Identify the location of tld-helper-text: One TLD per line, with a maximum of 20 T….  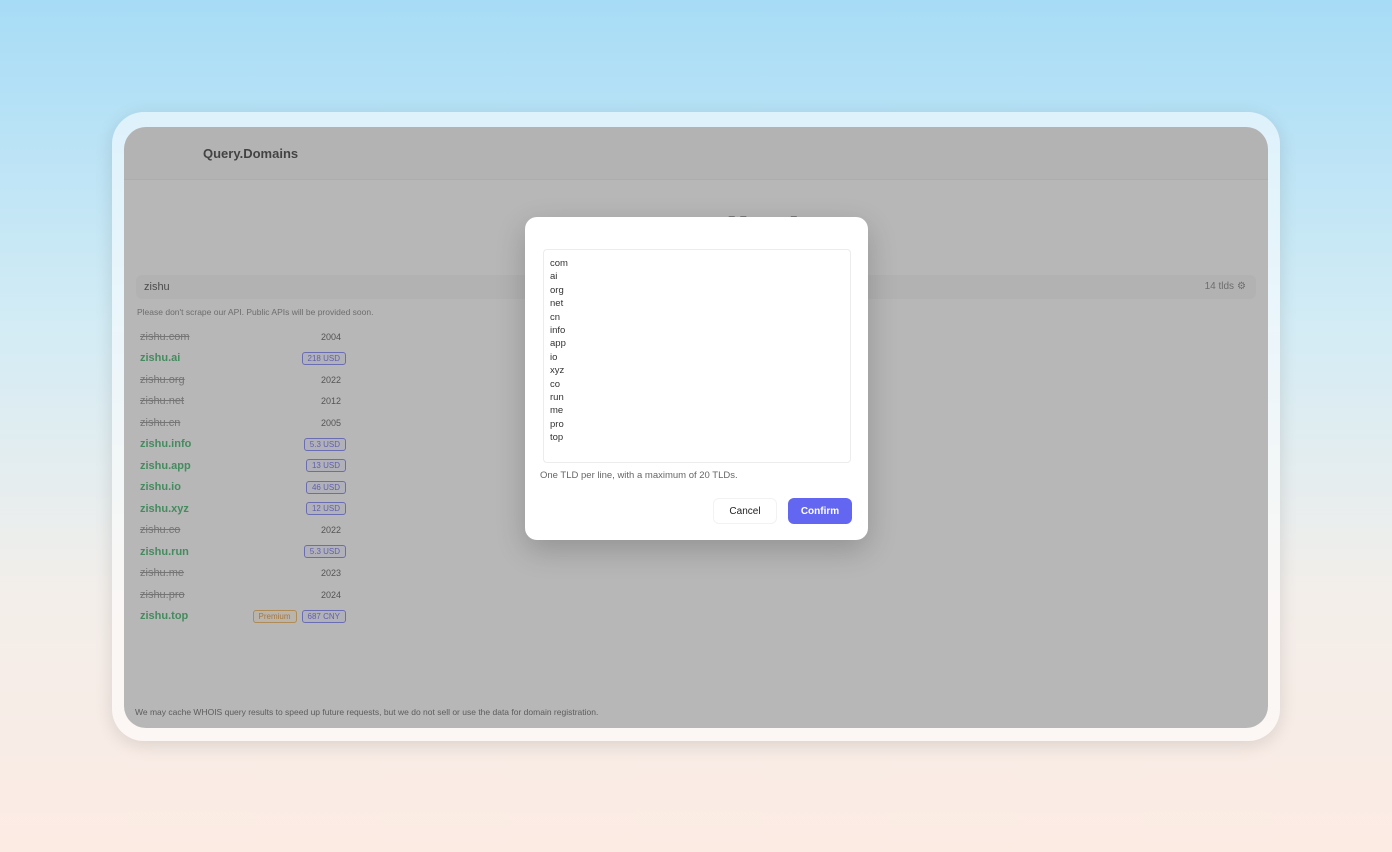
(639, 475).